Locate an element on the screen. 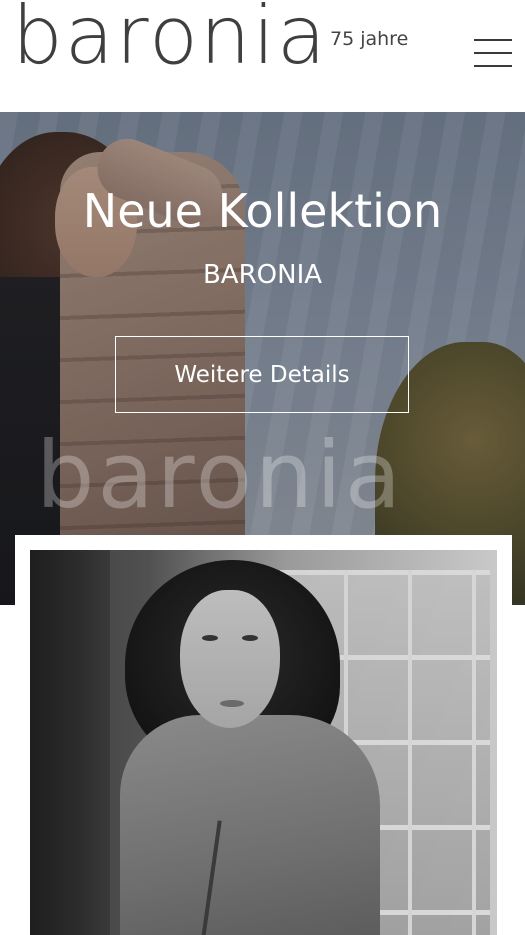 The image size is (525, 935). photo-model-eye-right is located at coordinates (250, 638).